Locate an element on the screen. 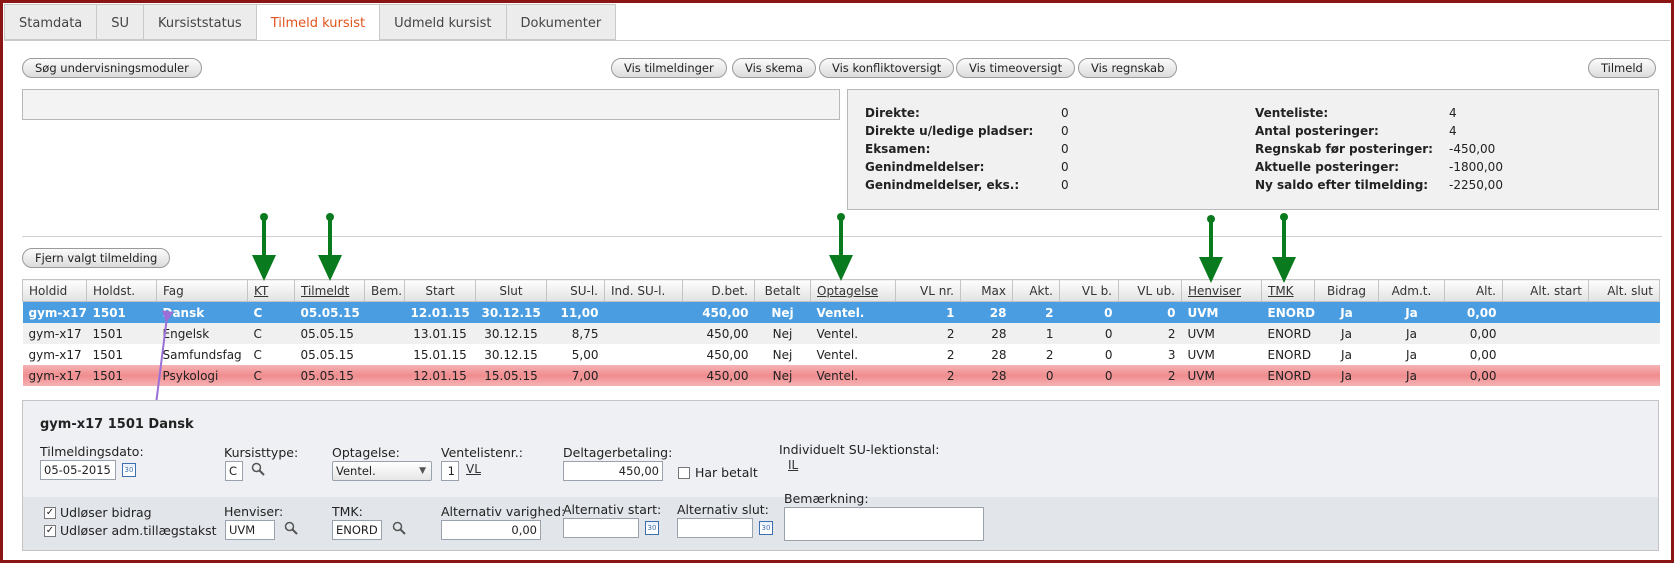  show-enrollments-button: Vis tilmeldinger is located at coordinates (669, 68).